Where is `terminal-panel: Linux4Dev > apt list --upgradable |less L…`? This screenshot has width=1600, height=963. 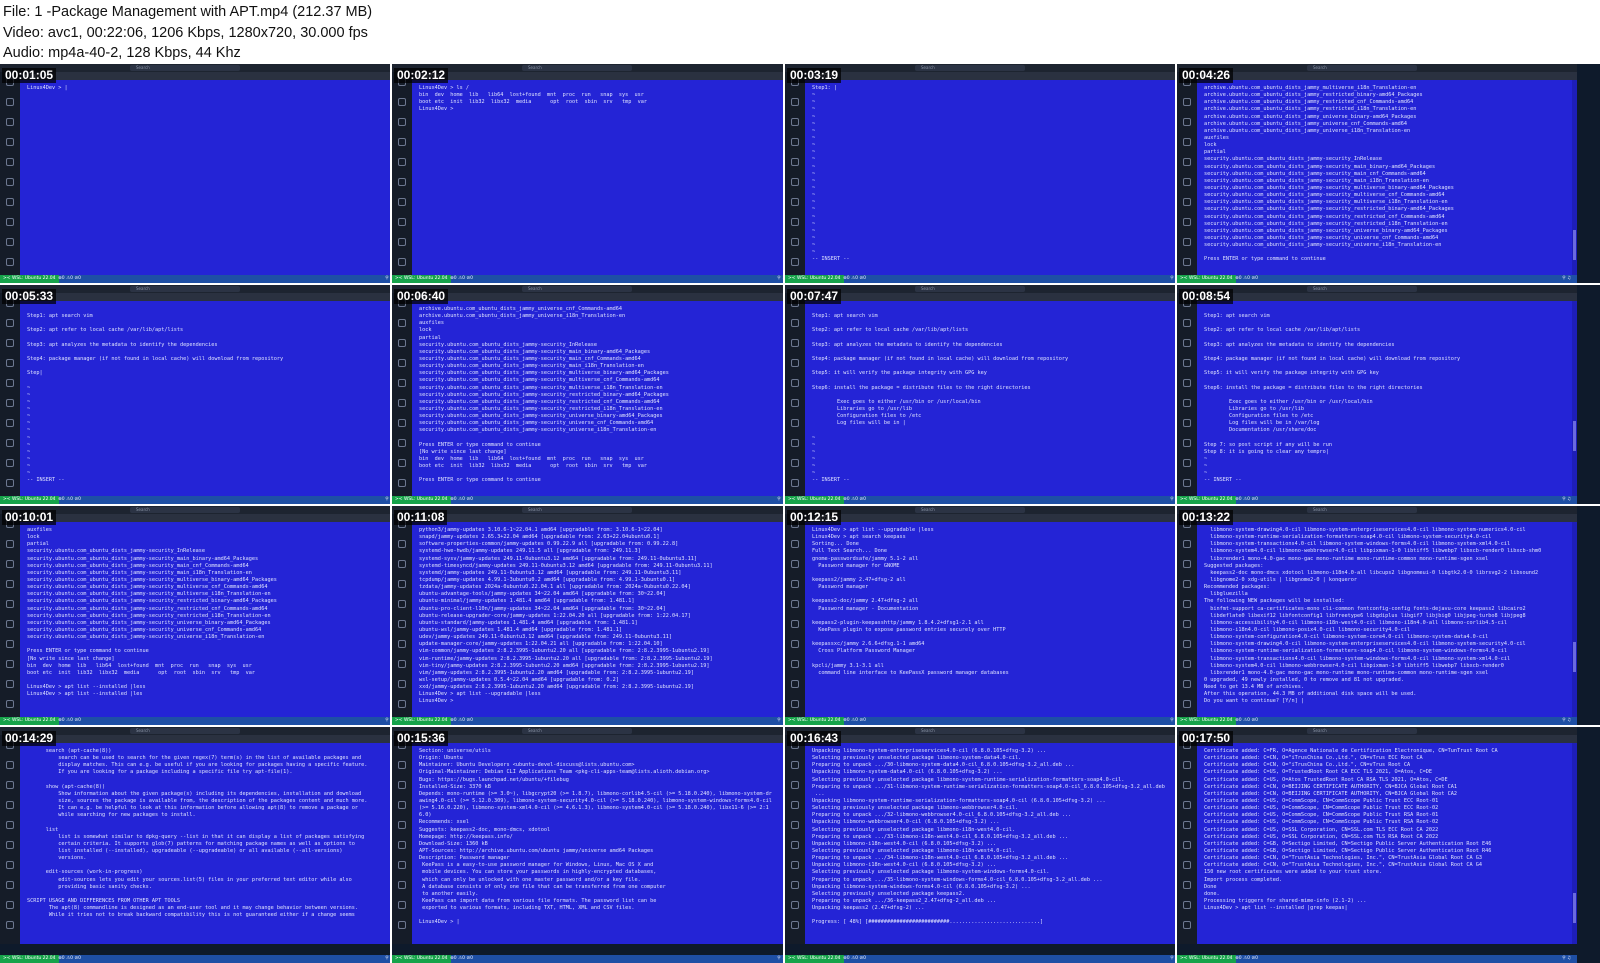
terminal-panel: Linux4Dev > apt list --upgradable |less L… is located at coordinates (990, 622).